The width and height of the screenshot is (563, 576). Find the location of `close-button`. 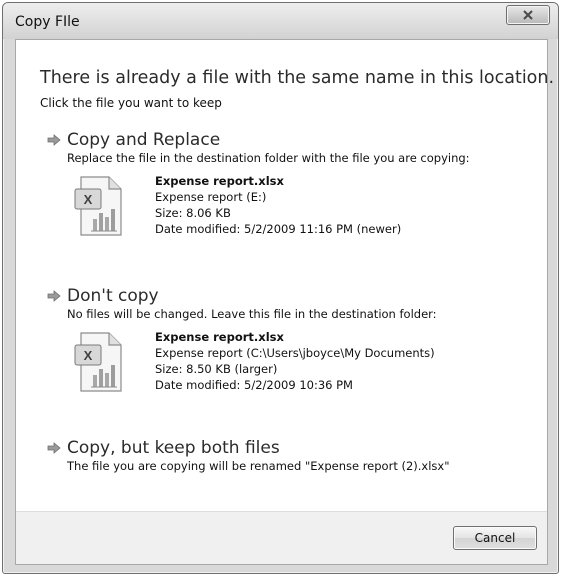

close-button is located at coordinates (528, 15).